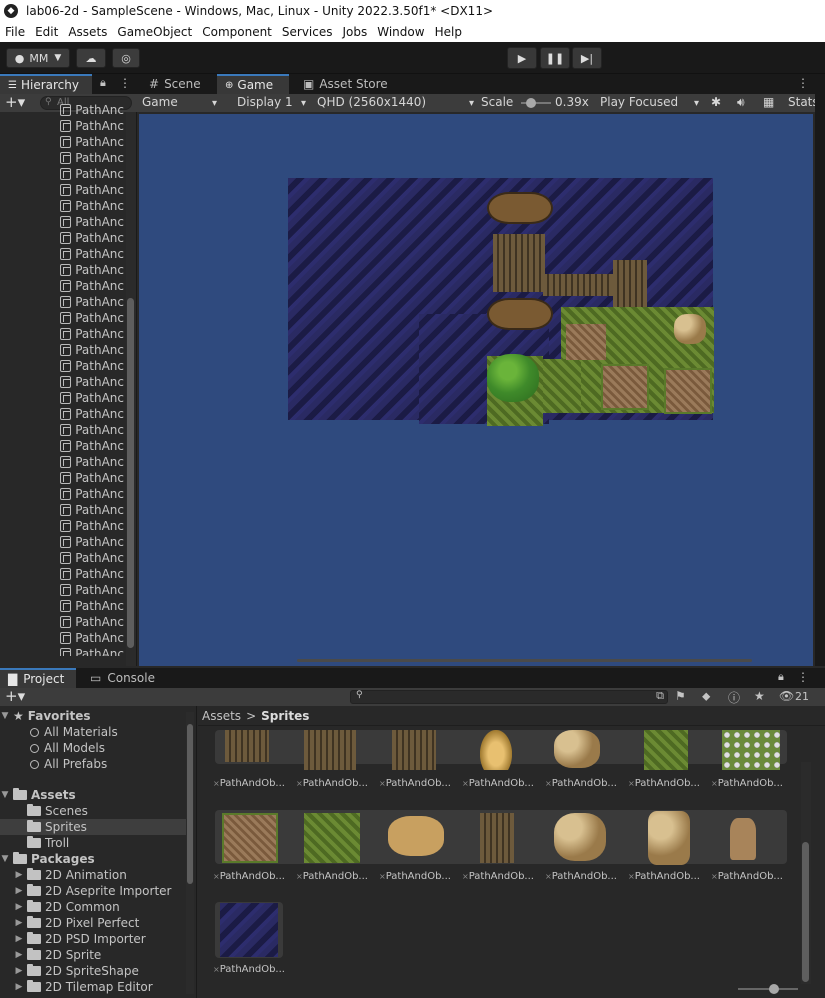 The width and height of the screenshot is (825, 998). I want to click on menu-component: Component, so click(237, 32).